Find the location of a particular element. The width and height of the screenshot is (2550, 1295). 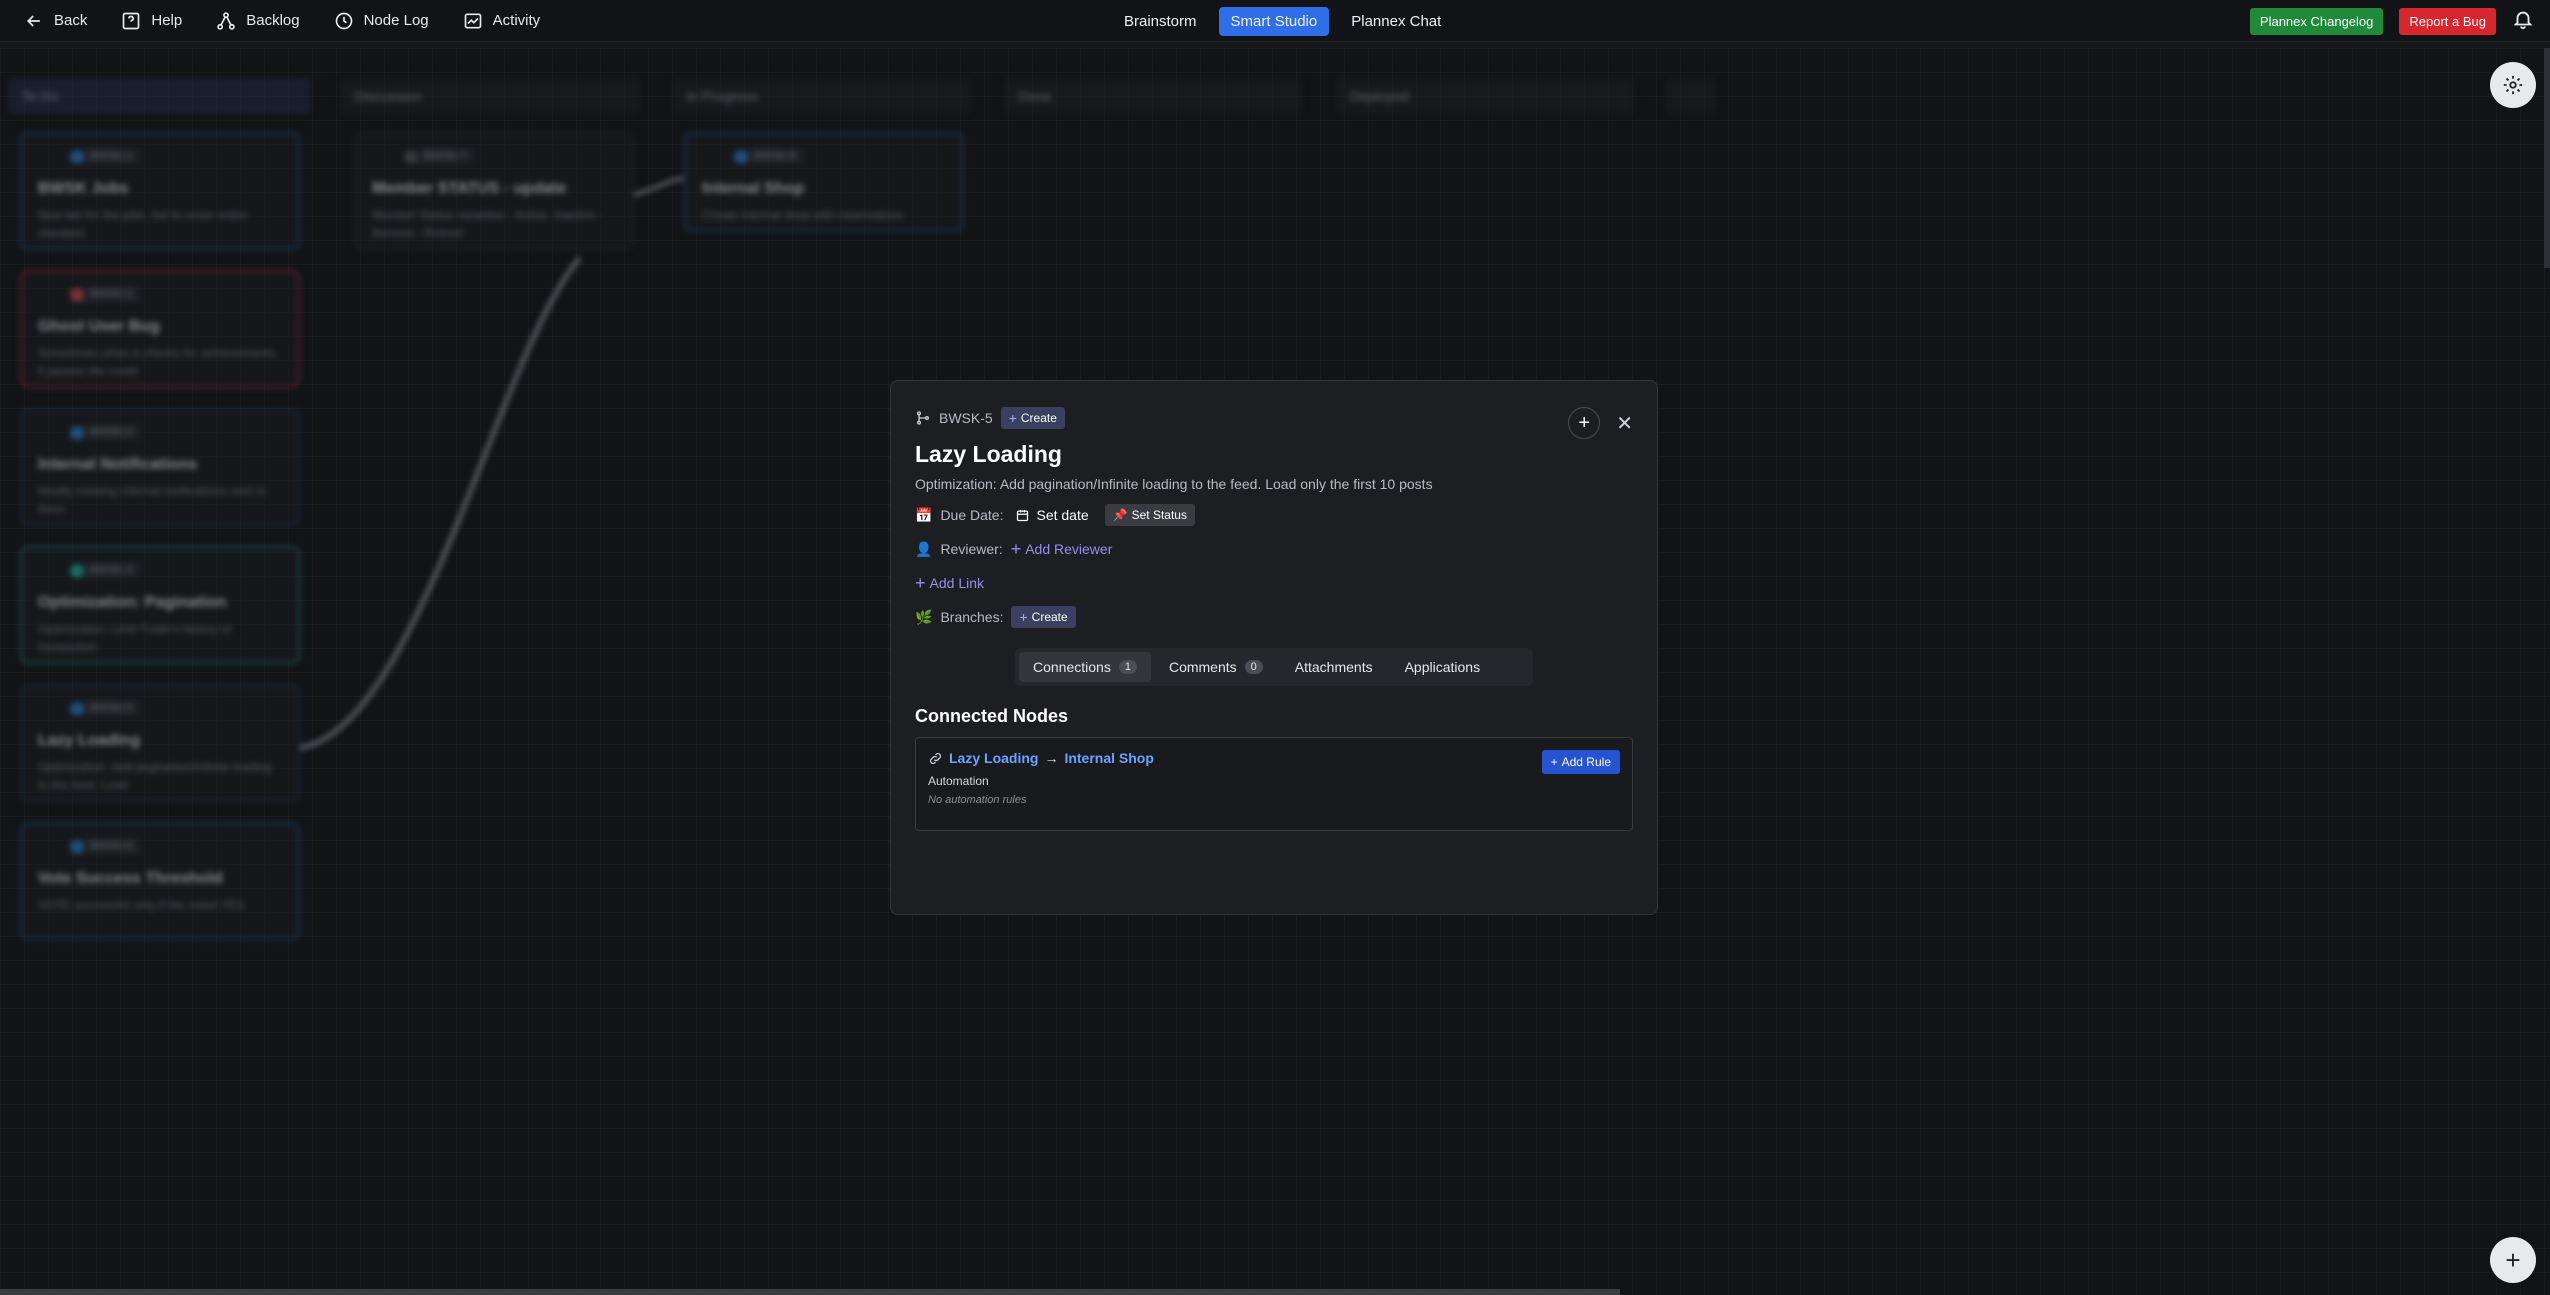

settings-button is located at coordinates (2513, 85).